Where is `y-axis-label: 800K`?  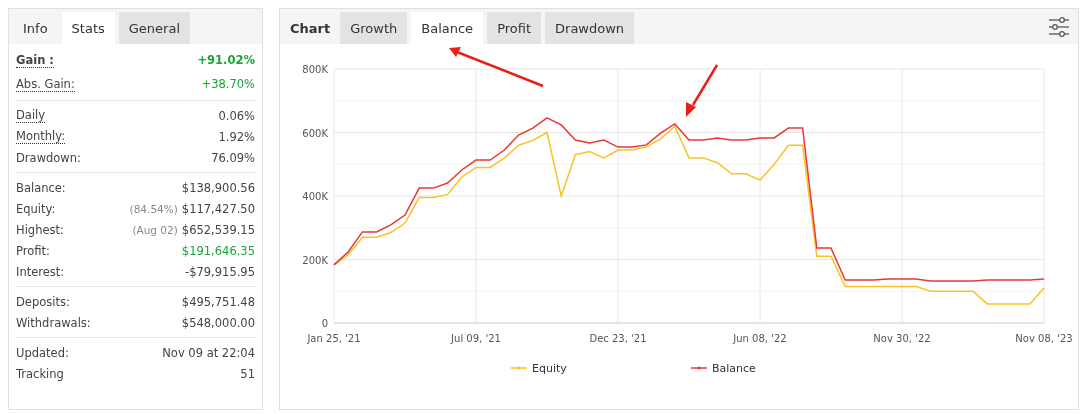 y-axis-label: 800K is located at coordinates (315, 69).